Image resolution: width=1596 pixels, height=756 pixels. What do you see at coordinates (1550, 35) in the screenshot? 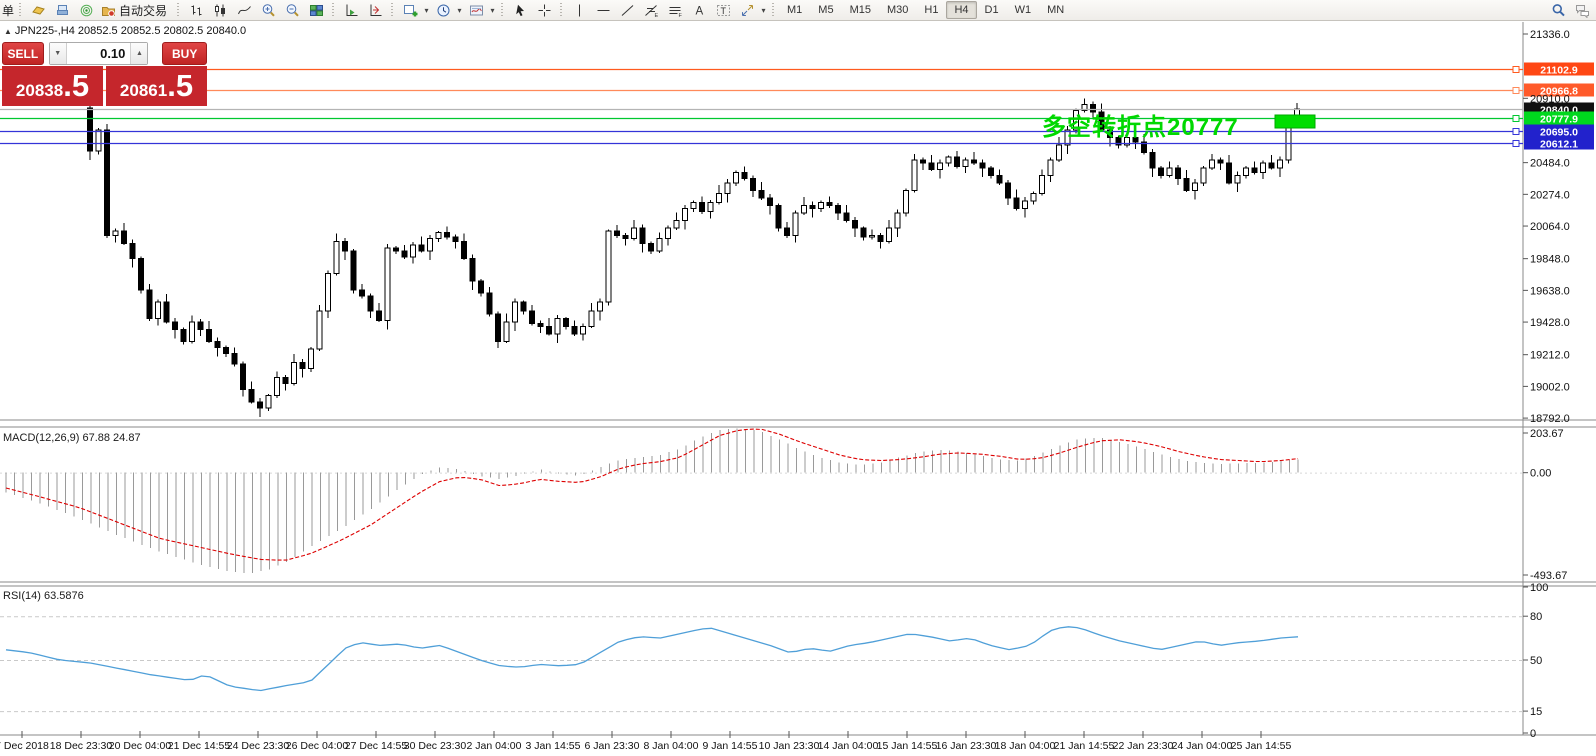
I see `price-tick-label: 21336.0` at bounding box center [1550, 35].